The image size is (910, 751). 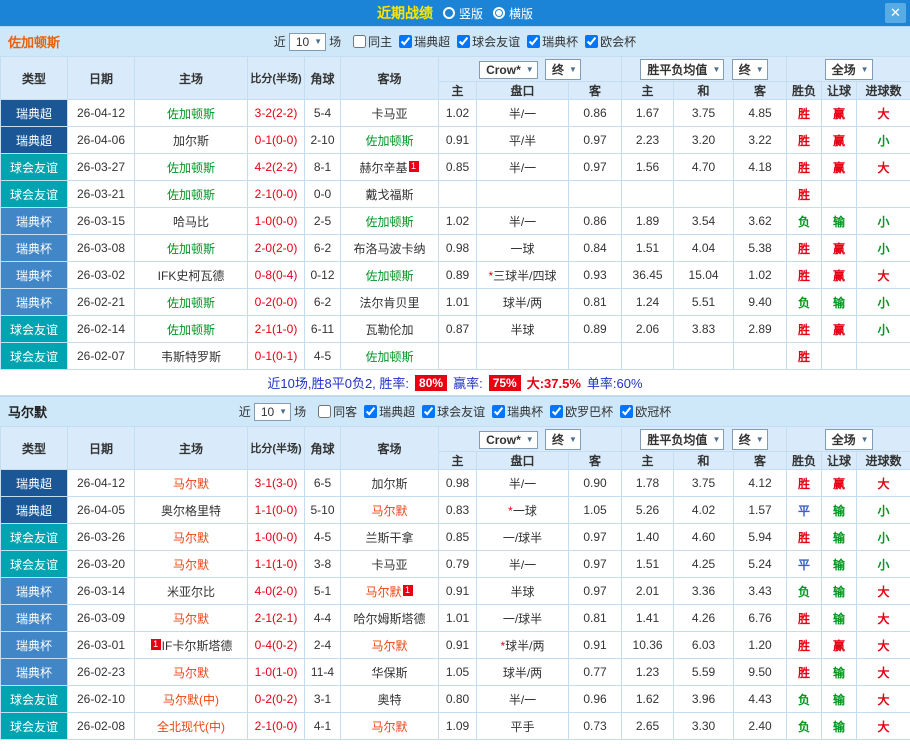 I want to click on avg-away-cell: 9.40, so click(x=760, y=302).